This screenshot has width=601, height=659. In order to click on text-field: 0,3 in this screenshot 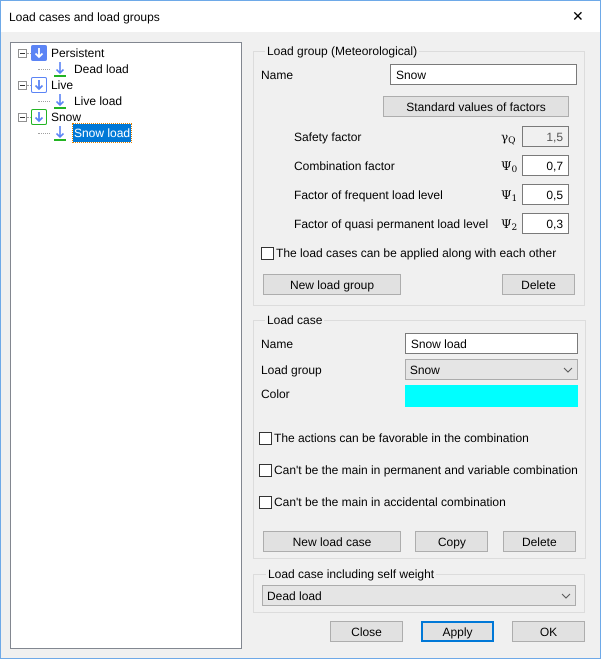, I will do `click(545, 223)`.